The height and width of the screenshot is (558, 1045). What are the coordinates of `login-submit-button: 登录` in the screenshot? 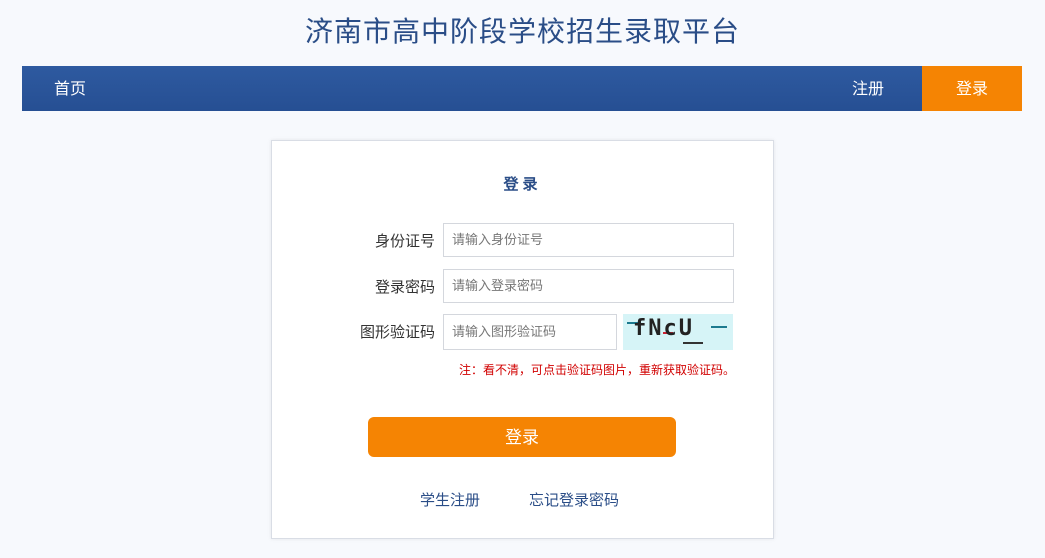 It's located at (522, 437).